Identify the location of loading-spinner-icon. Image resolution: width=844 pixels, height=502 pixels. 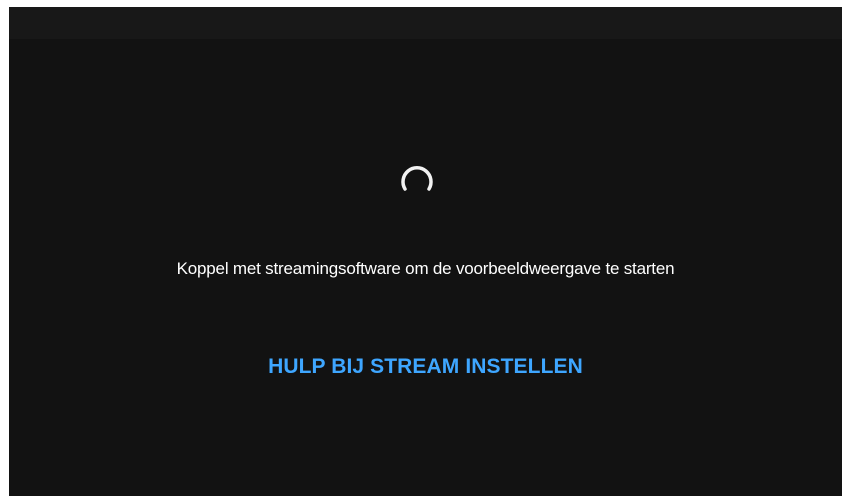
(417, 177).